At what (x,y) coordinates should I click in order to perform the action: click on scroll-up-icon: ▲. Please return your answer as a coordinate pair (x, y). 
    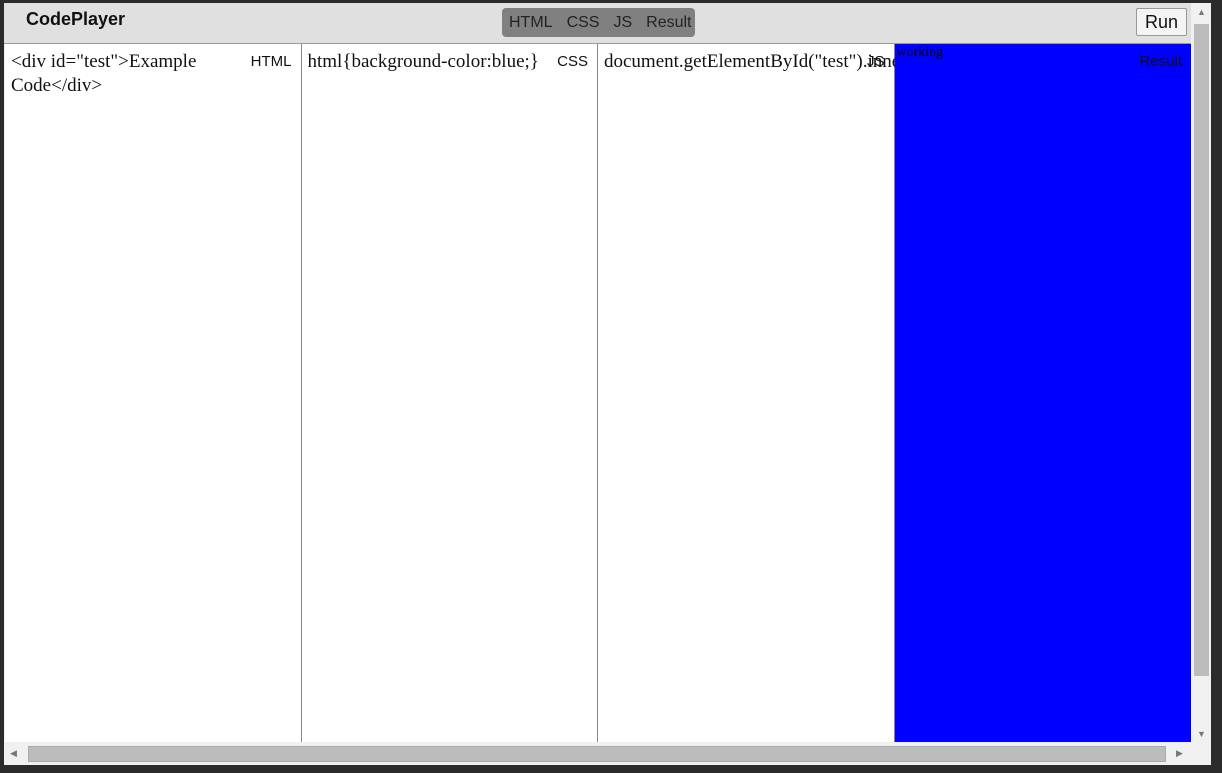
    Looking at the image, I should click on (1201, 12).